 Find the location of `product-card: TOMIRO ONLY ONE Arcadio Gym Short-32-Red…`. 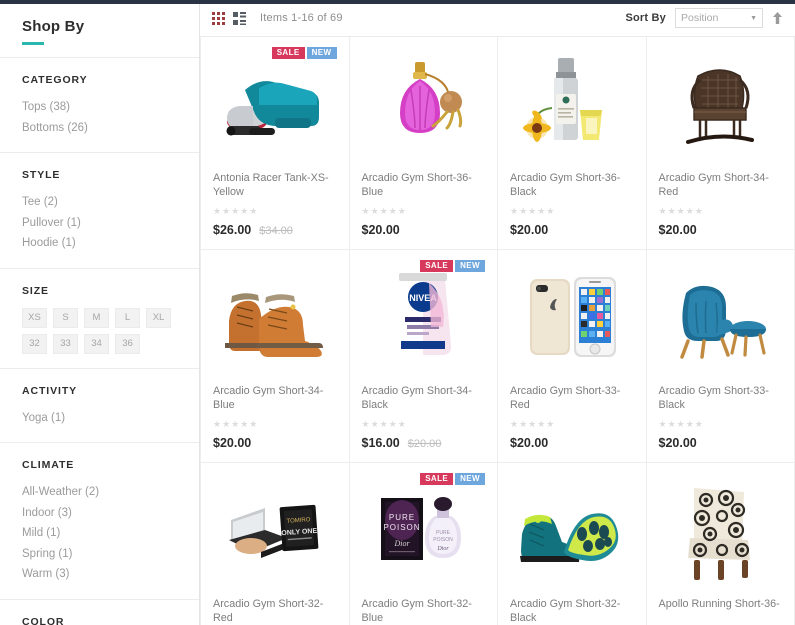

product-card: TOMIRO ONLY ONE Arcadio Gym Short-32-Red… is located at coordinates (275, 544).